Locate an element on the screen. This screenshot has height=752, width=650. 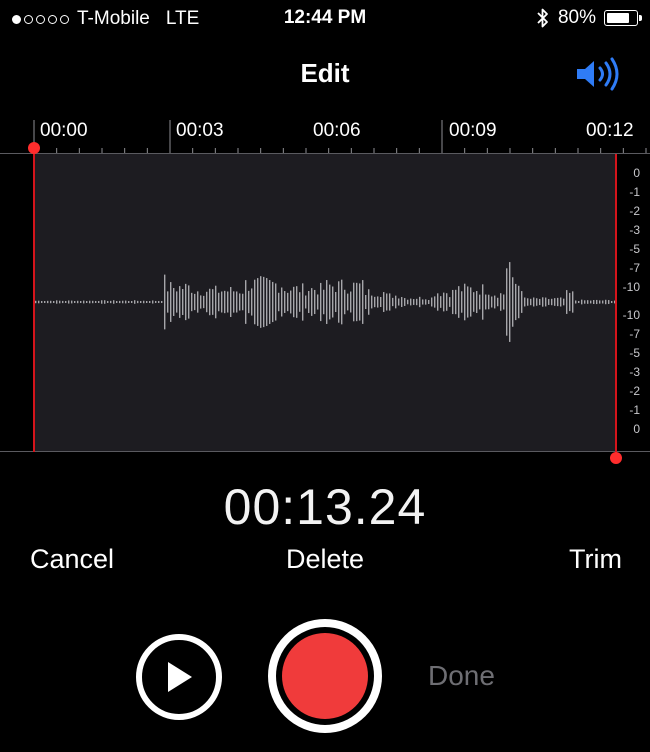
trim-end-line is located at coordinates (616, 306).